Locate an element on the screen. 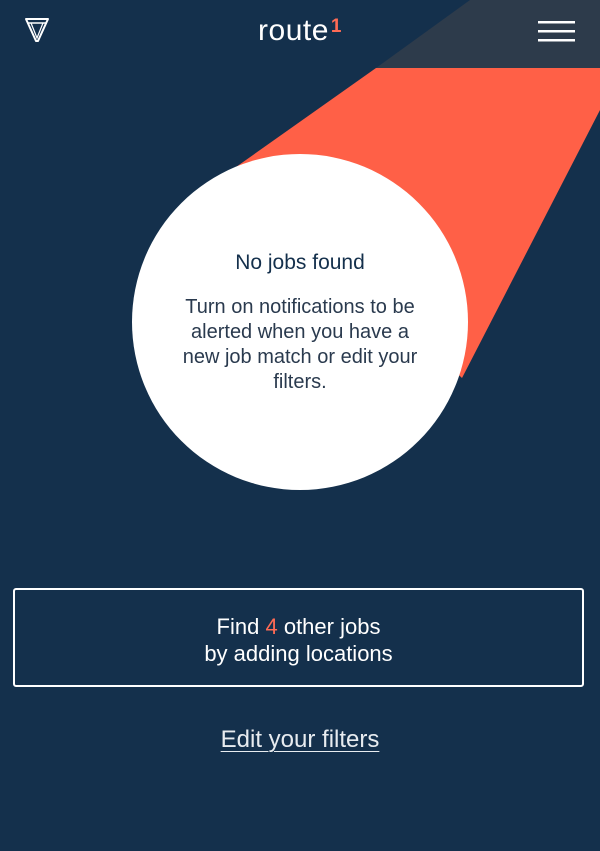 Image resolution: width=600 pixels, height=851 pixels. edit-filters-link: Edit your filters is located at coordinates (300, 739).